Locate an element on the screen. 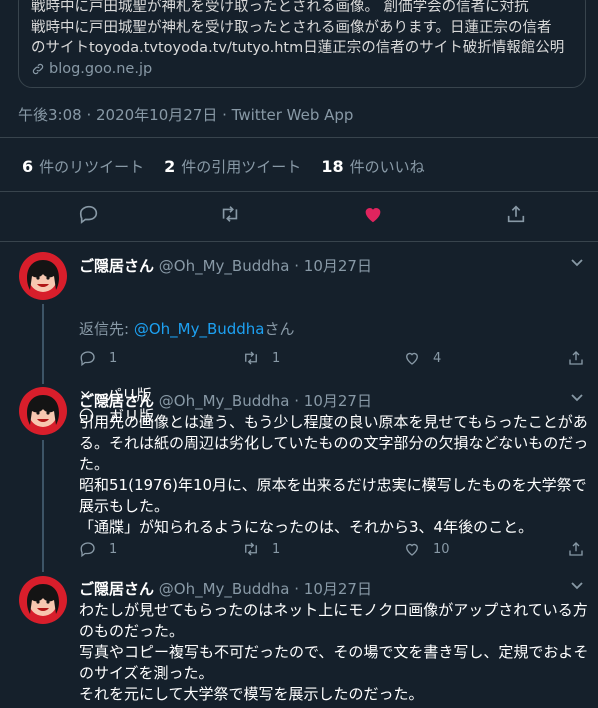 The image size is (598, 708). reply-to: 返信先: @Oh_My_Buddhaさん is located at coordinates (334, 329).